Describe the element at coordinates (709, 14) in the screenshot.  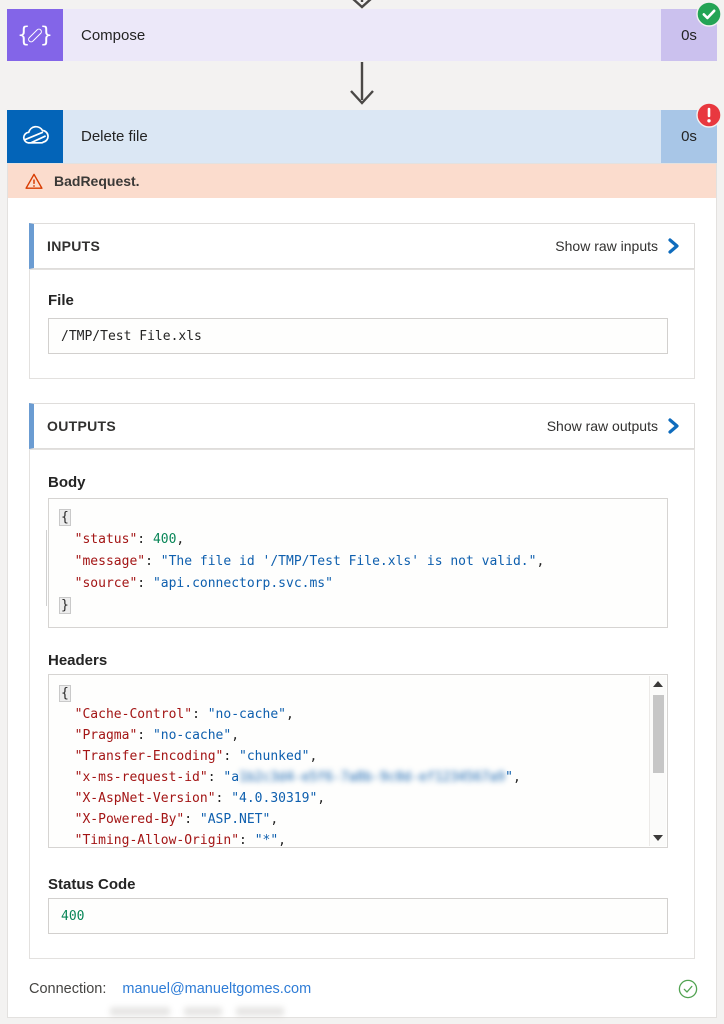
I see `success-check-badge-icon` at that location.